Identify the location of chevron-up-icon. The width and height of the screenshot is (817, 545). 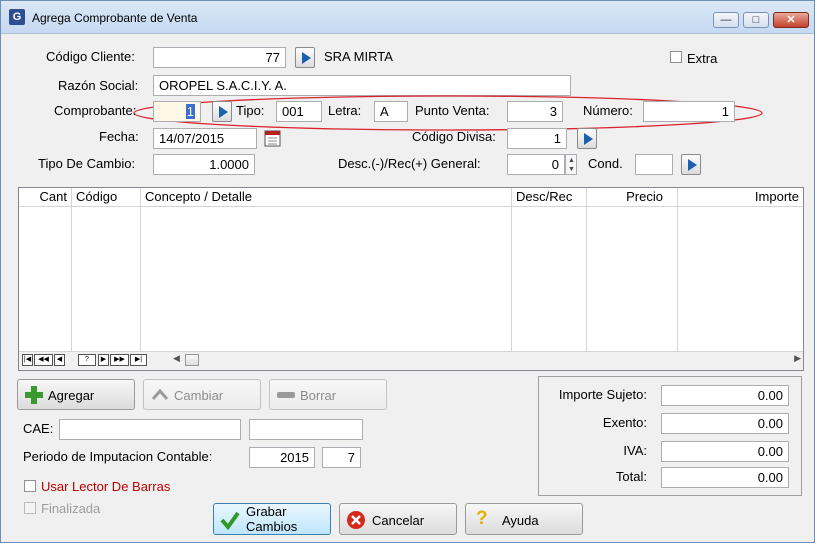
(160, 394).